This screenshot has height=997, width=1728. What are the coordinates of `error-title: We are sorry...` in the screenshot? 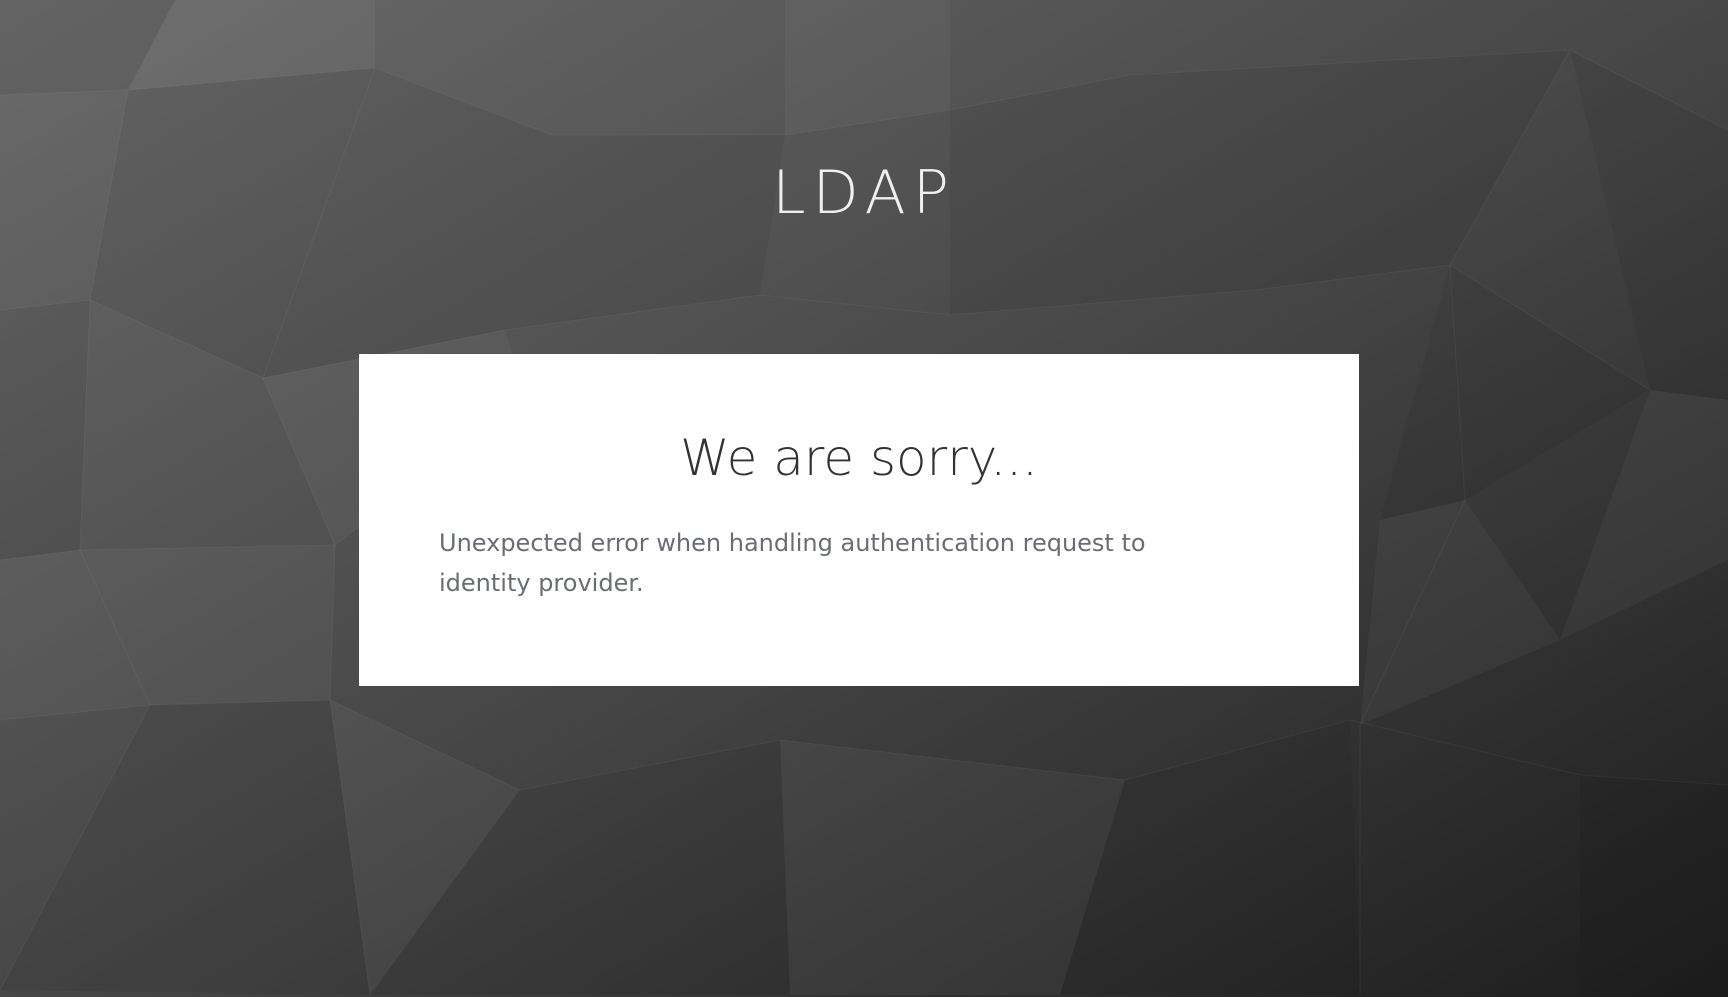 It's located at (859, 458).